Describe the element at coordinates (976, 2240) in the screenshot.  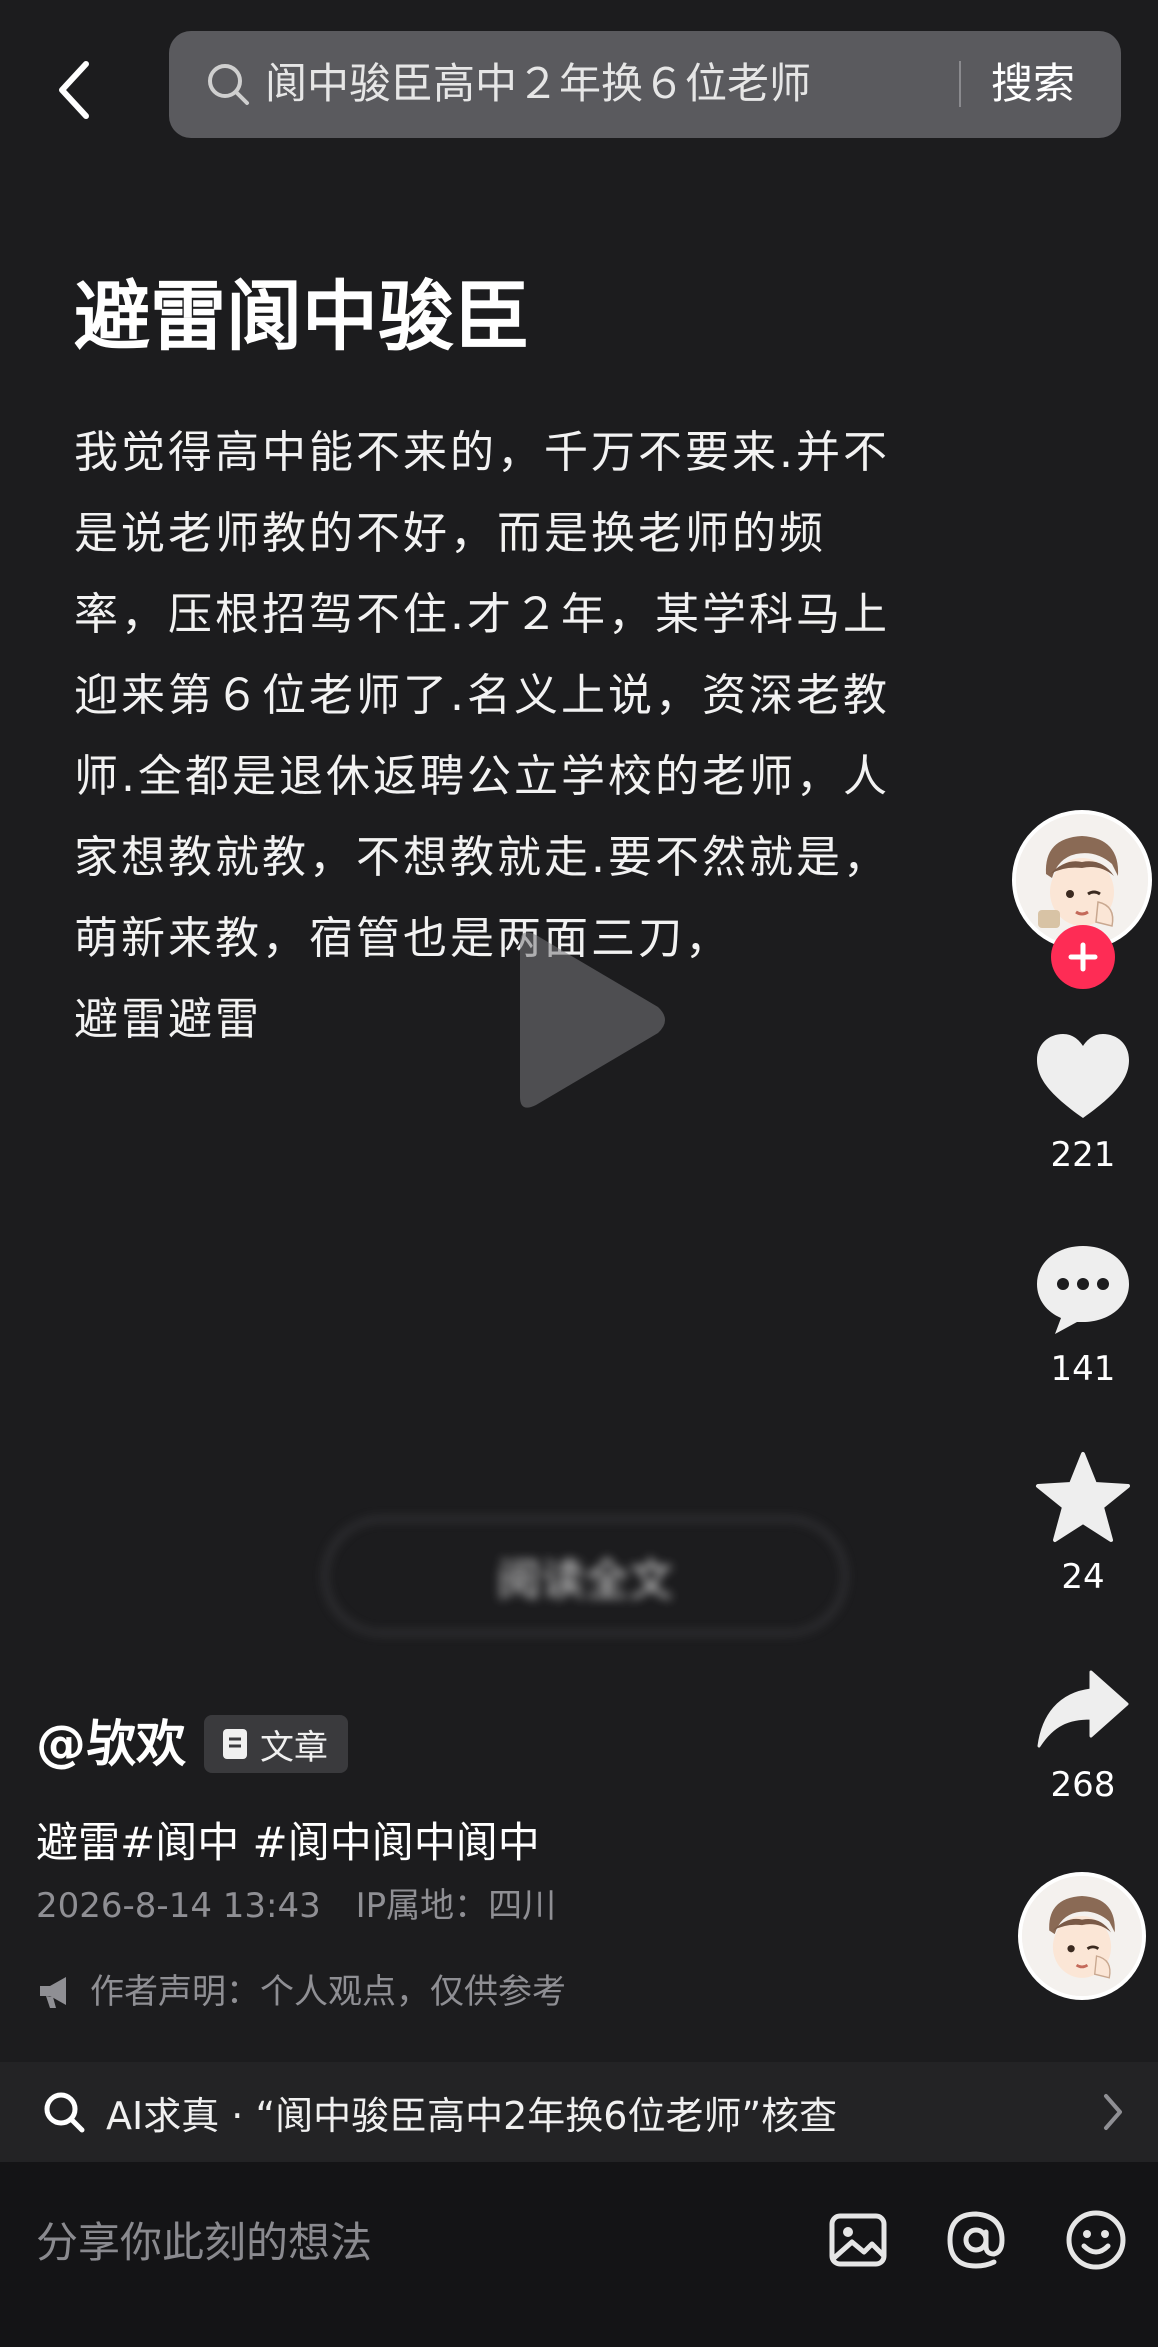
I see `at-icon` at that location.